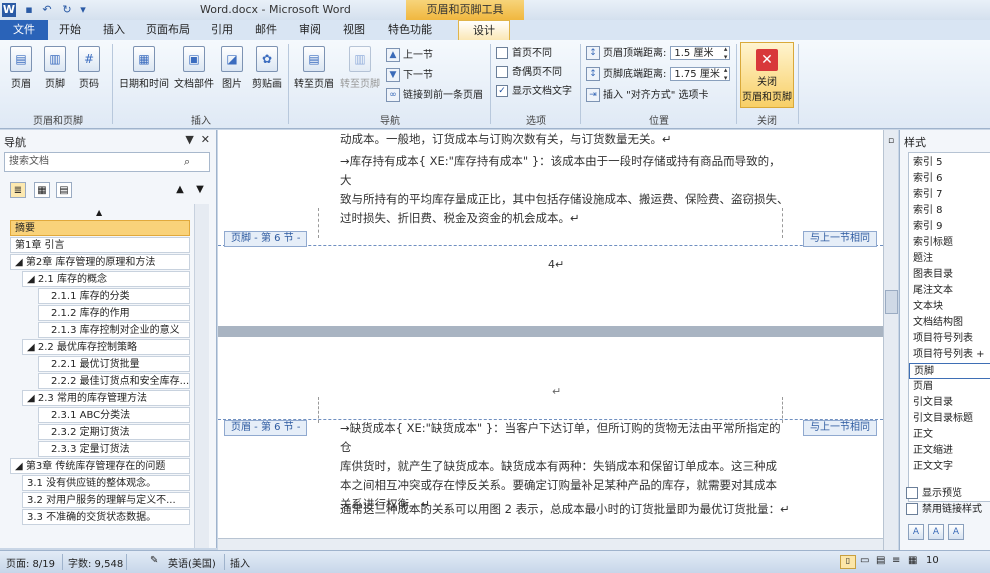 This screenshot has height=573, width=990. I want to click on diff-first-page-checkbox: 首页不同, so click(524, 54).